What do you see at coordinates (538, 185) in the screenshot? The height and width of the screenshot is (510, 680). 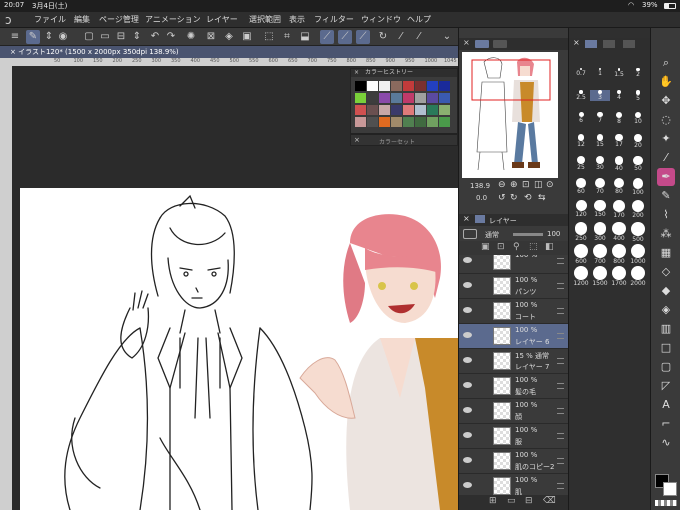 I see `actual-size-icon: ◫` at bounding box center [538, 185].